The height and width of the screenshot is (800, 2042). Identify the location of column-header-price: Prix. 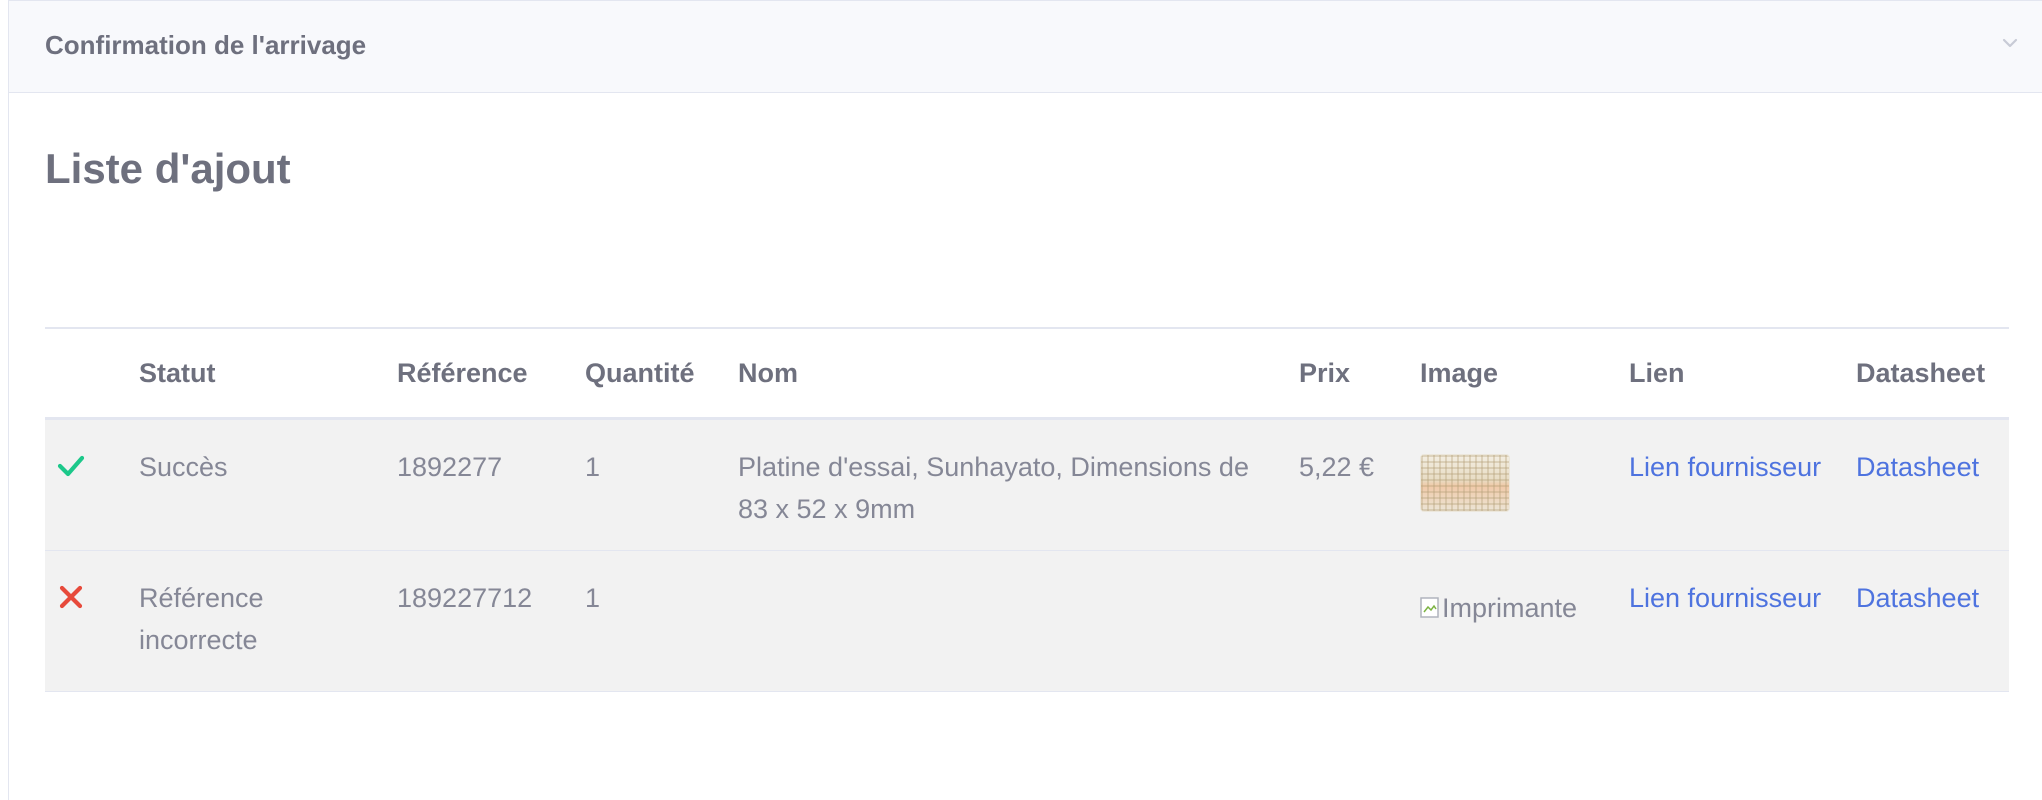
(1347, 373).